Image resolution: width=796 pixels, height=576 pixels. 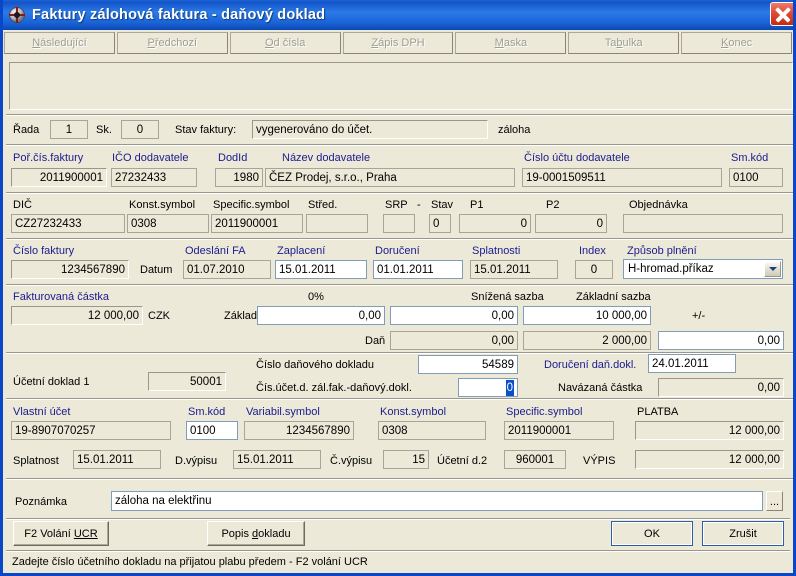 I want to click on p2-field: 0, so click(x=571, y=223).